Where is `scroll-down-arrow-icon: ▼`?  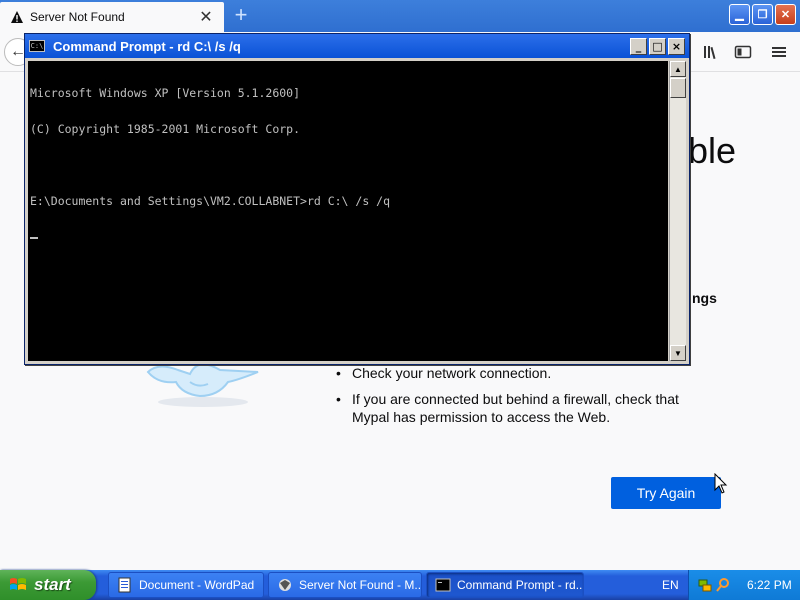 scroll-down-arrow-icon: ▼ is located at coordinates (678, 353).